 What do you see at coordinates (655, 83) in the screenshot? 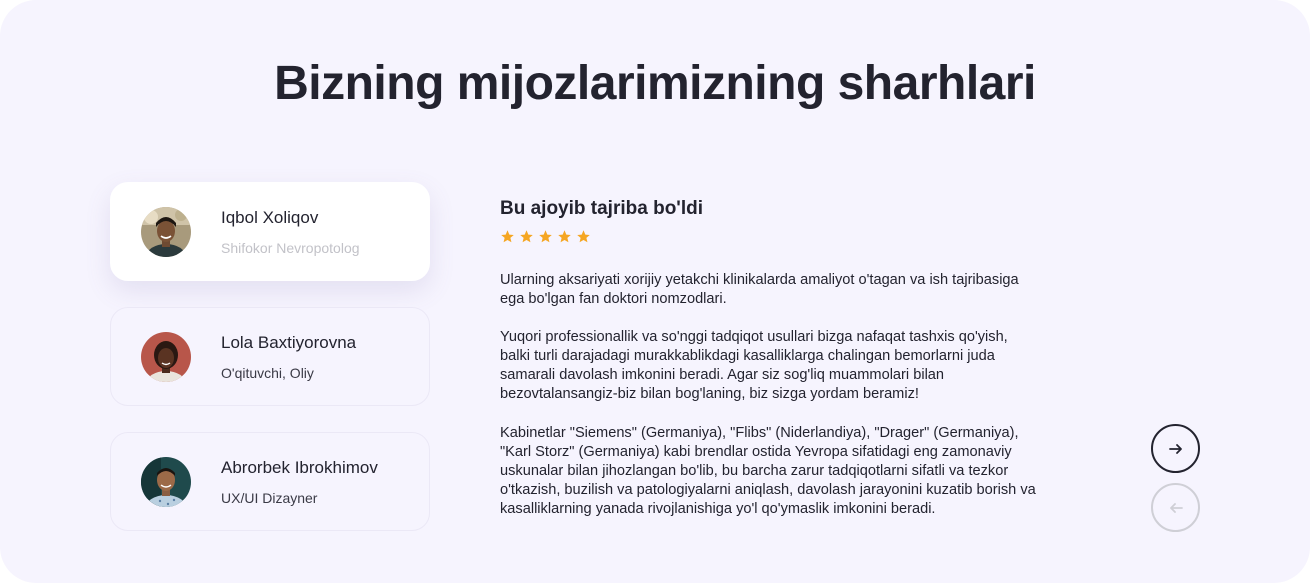
I see `section-title: Bizning mijozlarimizning sharhlari` at bounding box center [655, 83].